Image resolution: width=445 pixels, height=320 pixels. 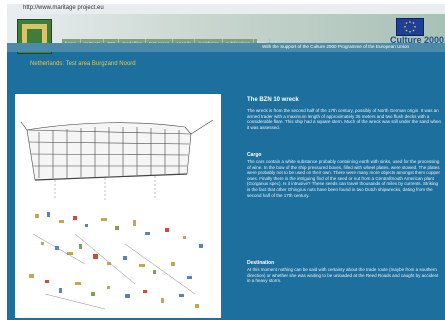 I want to click on address-url: http://www.maritage project.eu, so click(x=63, y=8).